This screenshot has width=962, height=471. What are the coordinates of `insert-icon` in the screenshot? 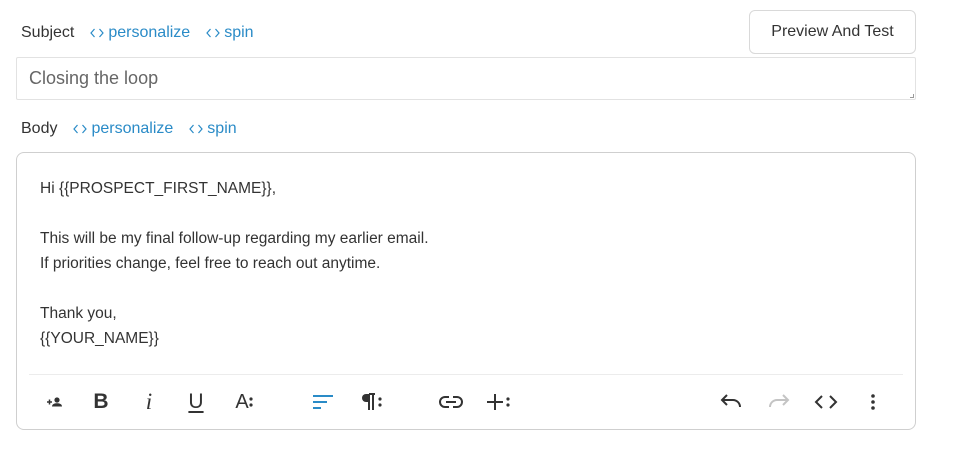 It's located at (498, 402).